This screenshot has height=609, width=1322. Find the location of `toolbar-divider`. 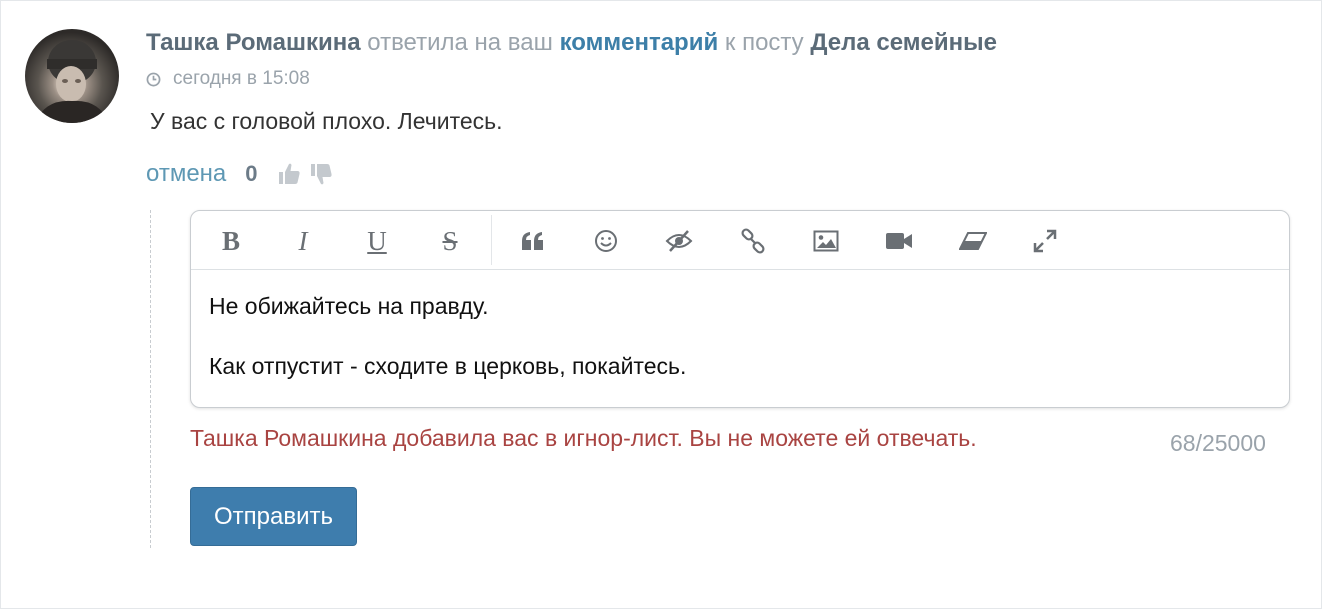

toolbar-divider is located at coordinates (491, 240).